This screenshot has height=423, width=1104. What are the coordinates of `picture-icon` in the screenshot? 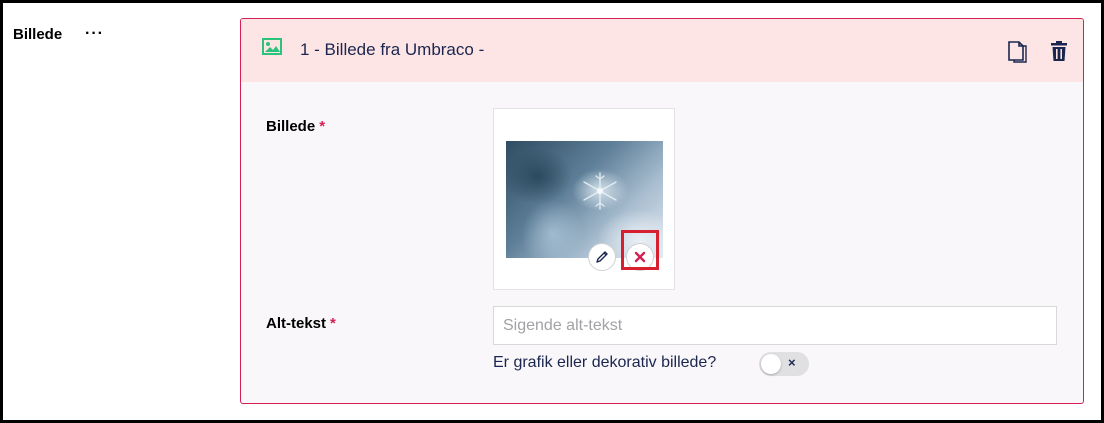 It's located at (272, 46).